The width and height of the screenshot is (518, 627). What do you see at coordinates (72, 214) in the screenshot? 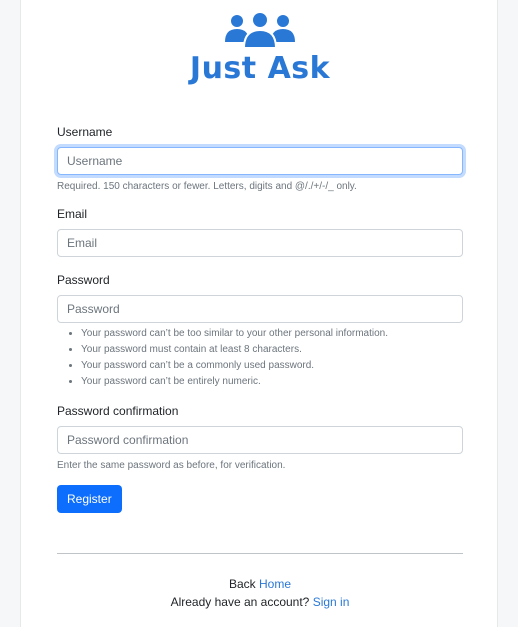
I see `email-label: Email` at bounding box center [72, 214].